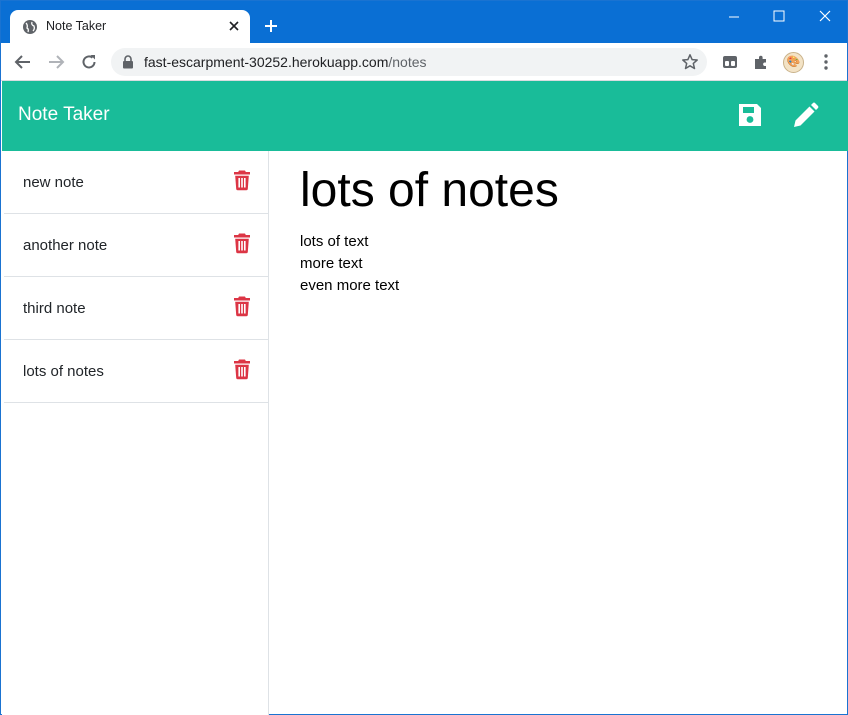 This screenshot has height=715, width=848. Describe the element at coordinates (136, 182) in the screenshot. I see `note-list-item: new note` at that location.